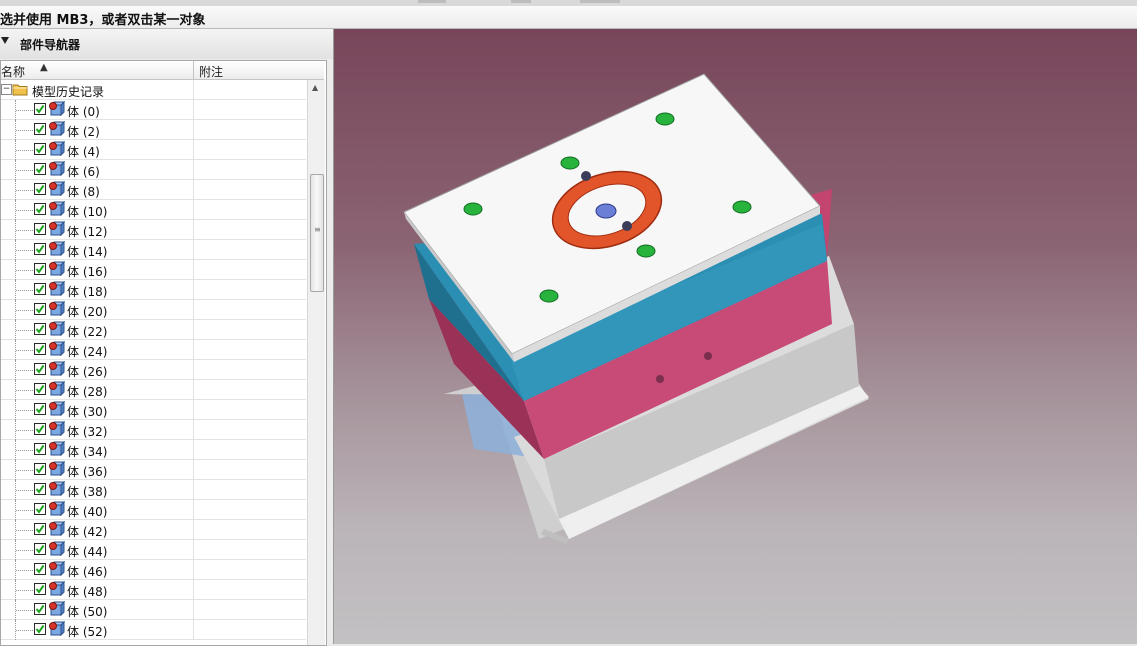  Describe the element at coordinates (521, 1) in the screenshot. I see `toolbar-fragment` at that location.